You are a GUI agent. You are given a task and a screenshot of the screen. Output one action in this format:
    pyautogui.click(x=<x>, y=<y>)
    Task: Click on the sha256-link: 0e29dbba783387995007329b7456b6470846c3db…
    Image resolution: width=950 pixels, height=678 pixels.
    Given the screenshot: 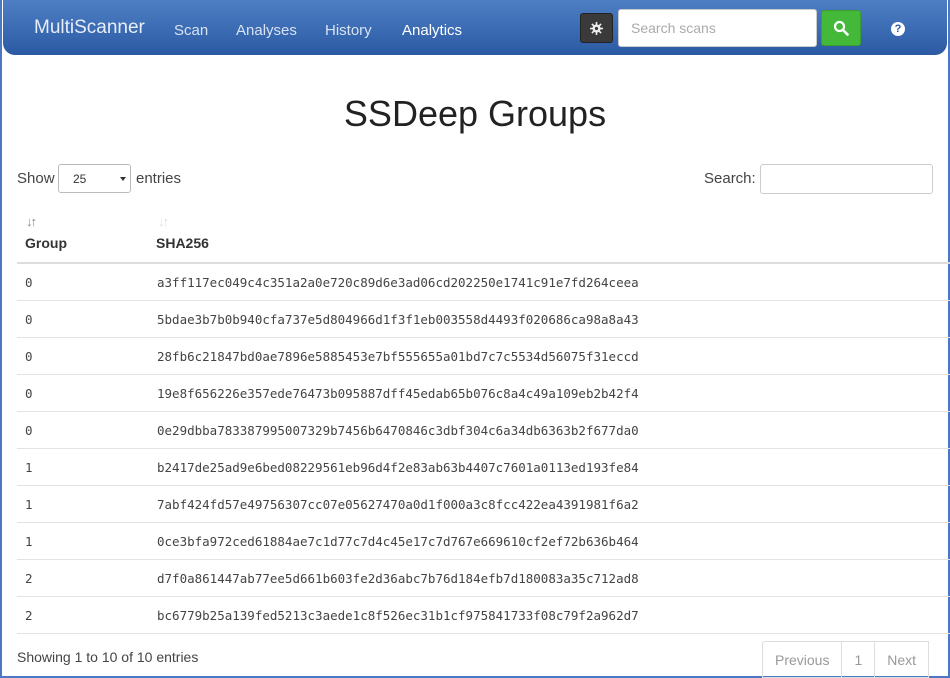 What is the action you would take?
    pyautogui.click(x=398, y=430)
    